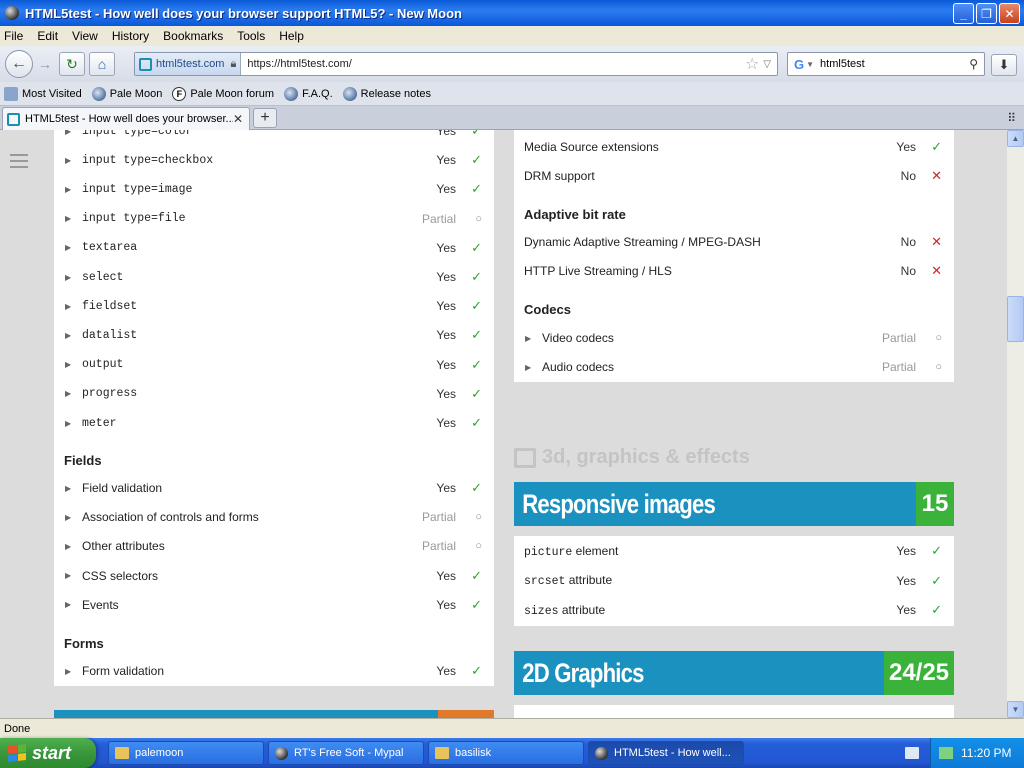 This screenshot has height=768, width=1024. What do you see at coordinates (274, 160) in the screenshot?
I see `result-row: ▶ input type=checkbox Yes ✓` at bounding box center [274, 160].